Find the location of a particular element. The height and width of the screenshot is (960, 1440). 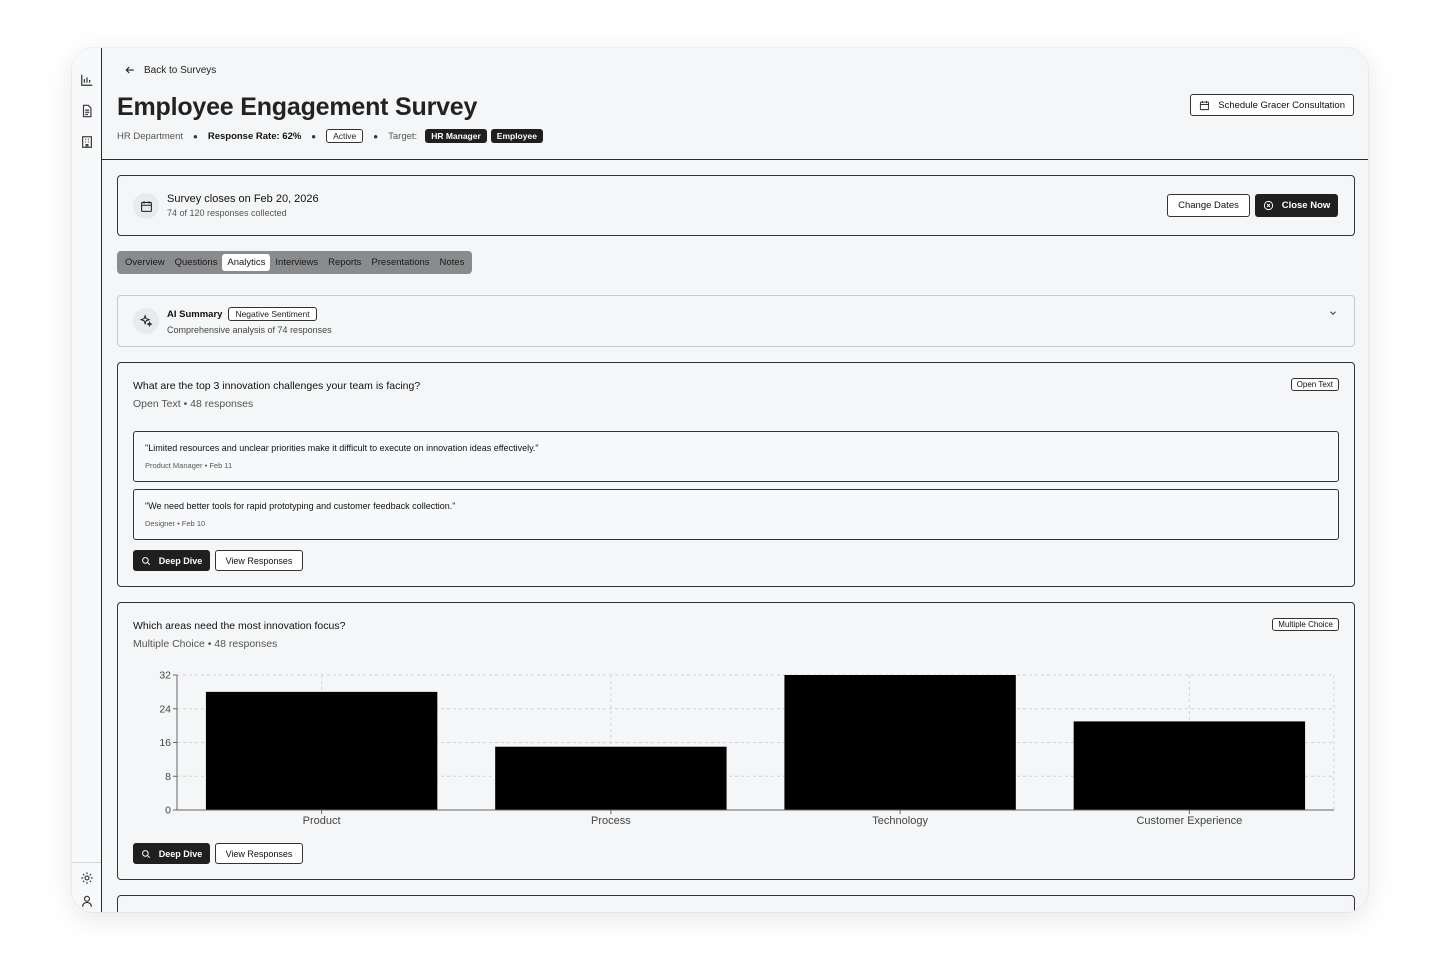

ai-summary-title: AI Summary is located at coordinates (195, 314).